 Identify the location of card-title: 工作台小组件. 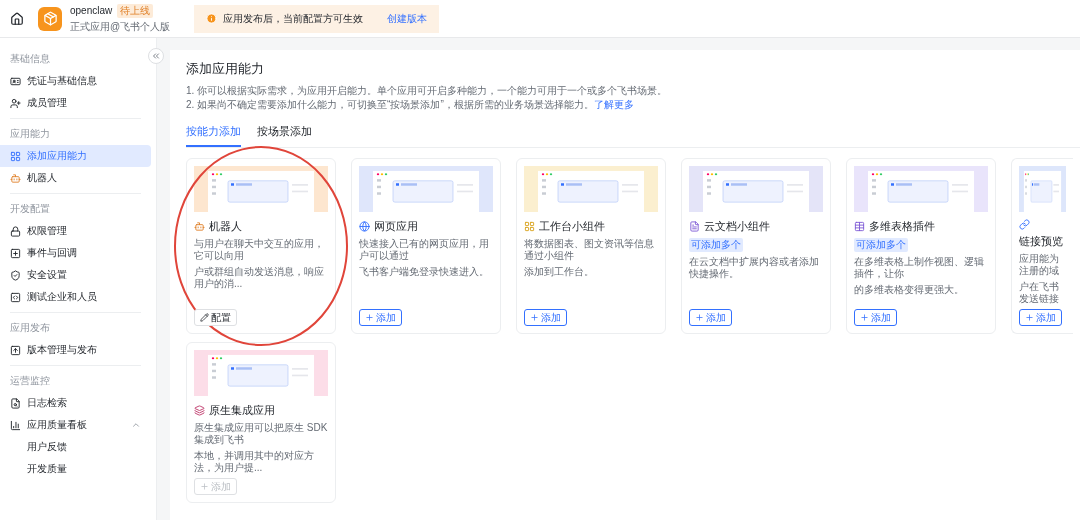
(572, 226).